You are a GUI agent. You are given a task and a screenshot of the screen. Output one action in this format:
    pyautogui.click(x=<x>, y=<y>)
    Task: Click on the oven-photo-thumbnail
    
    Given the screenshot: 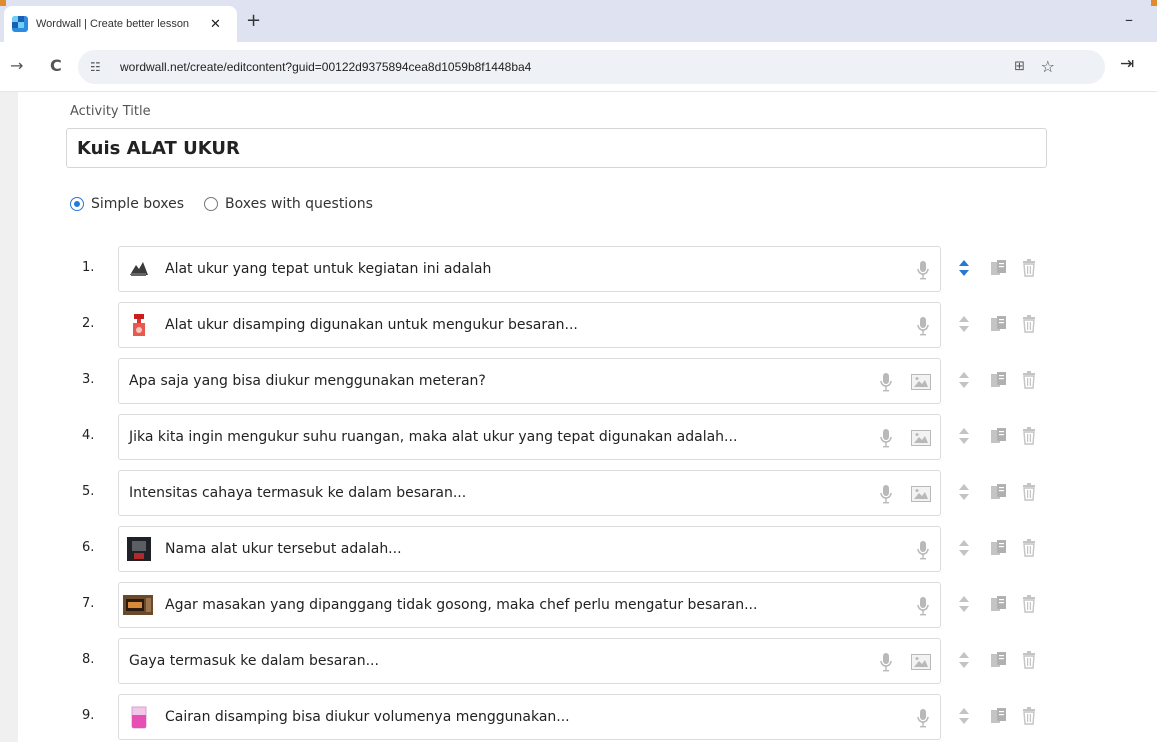 What is the action you would take?
    pyautogui.click(x=138, y=605)
    